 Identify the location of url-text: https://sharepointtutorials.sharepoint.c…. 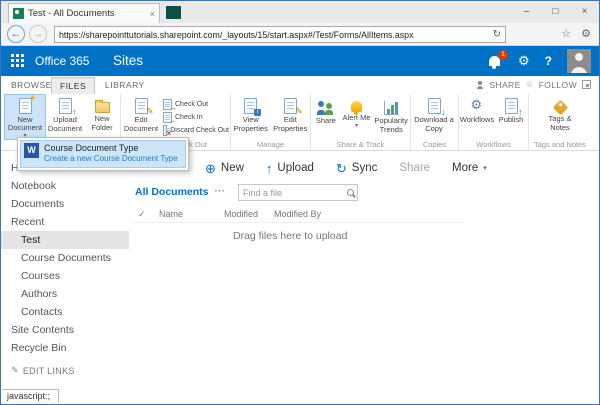
(236, 34).